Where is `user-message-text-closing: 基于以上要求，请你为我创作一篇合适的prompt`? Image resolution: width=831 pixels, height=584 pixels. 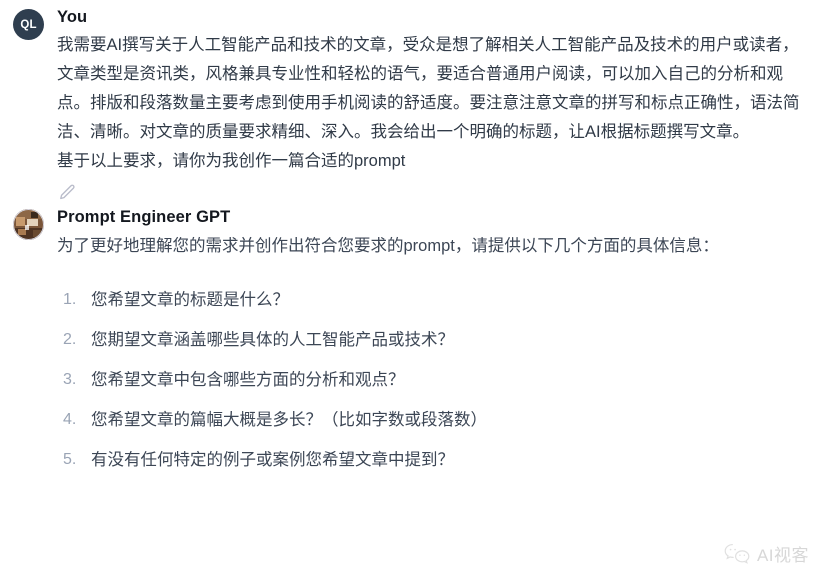 user-message-text-closing: 基于以上要求，请你为我创作一篇合适的prompt is located at coordinates (231, 161).